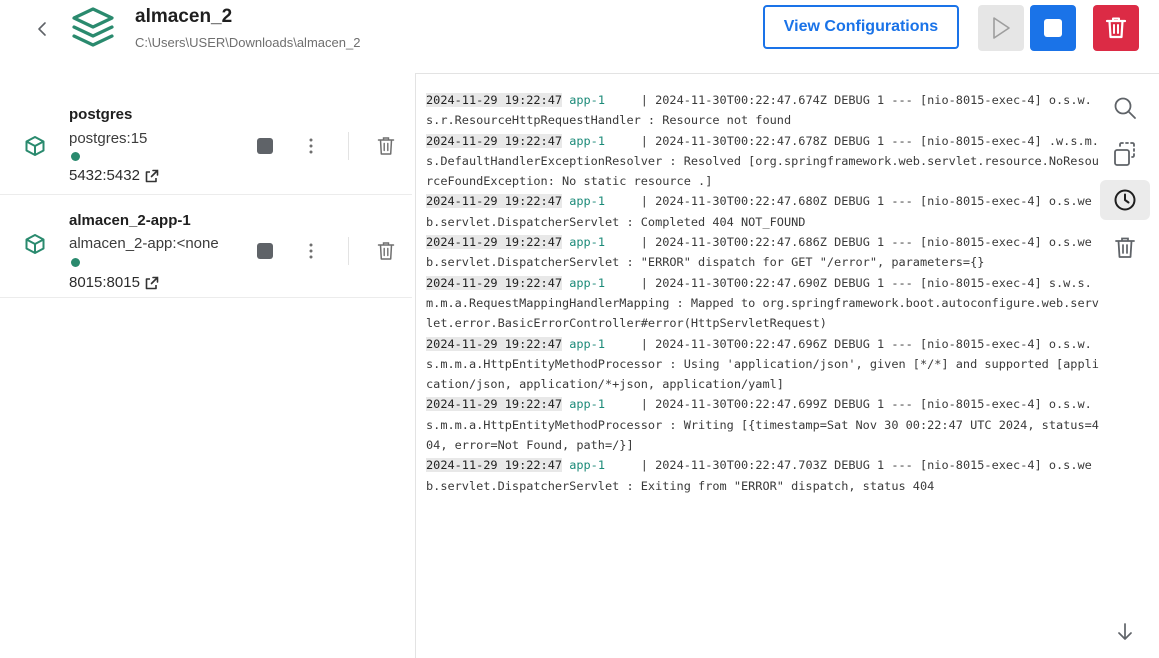 This screenshot has width=1159, height=658. I want to click on container-name: postgres, so click(101, 114).